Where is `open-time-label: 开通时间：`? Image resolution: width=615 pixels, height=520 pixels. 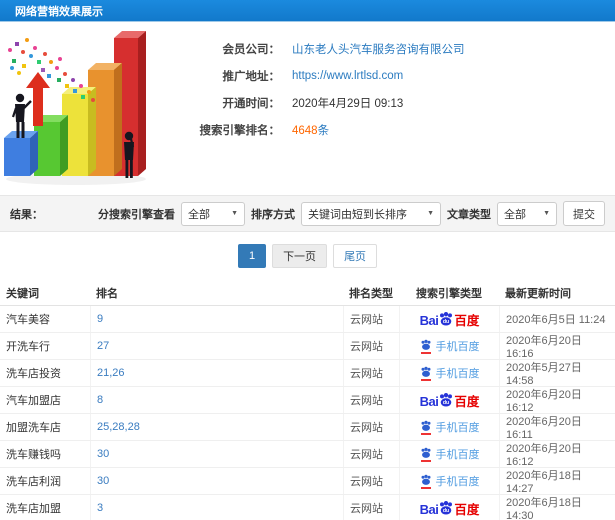
open-time-label: 开通时间： is located at coordinates (251, 103).